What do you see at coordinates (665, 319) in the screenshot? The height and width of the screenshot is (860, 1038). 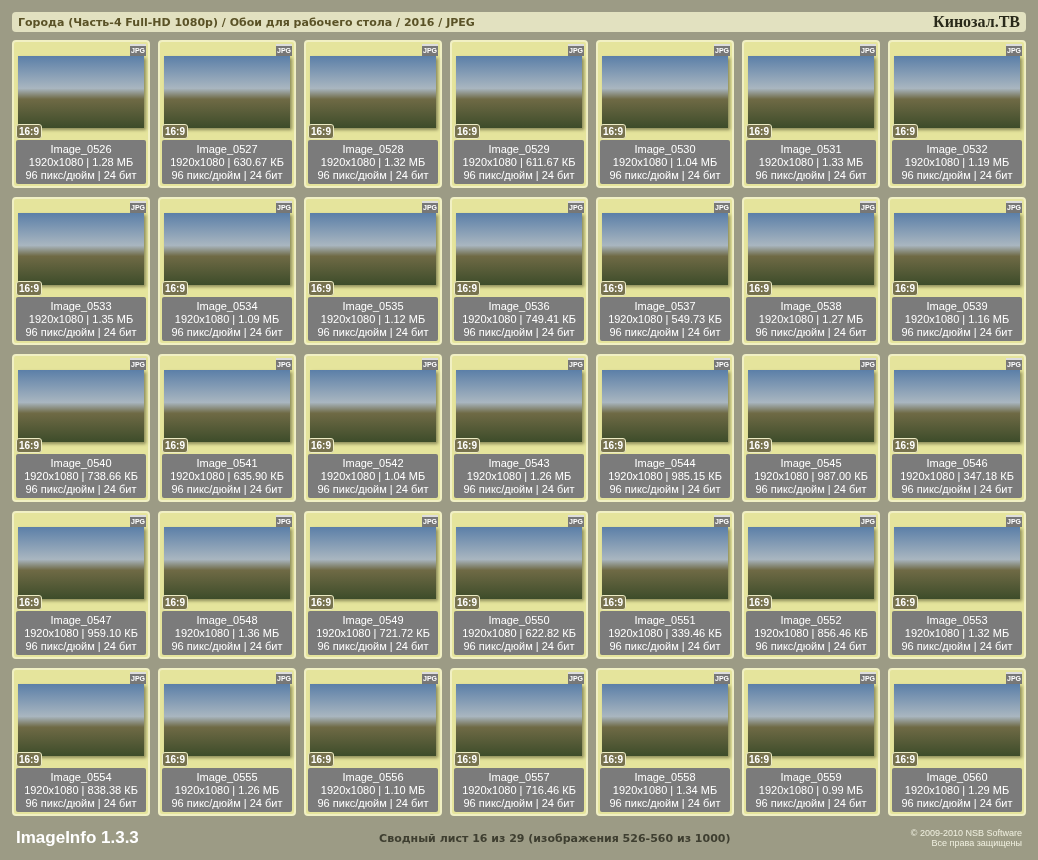 I see `size-text: 1920x1080 | 549.73 КБ` at bounding box center [665, 319].